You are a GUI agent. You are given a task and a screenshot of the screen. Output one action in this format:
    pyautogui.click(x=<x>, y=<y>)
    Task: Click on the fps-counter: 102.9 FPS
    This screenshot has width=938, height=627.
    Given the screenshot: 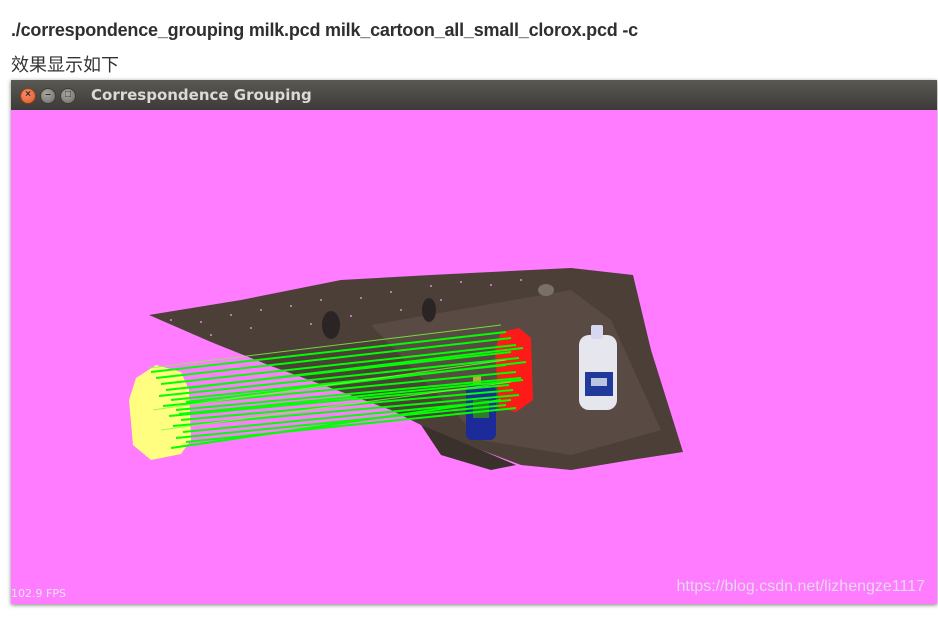 What is the action you would take?
    pyautogui.click(x=38, y=593)
    